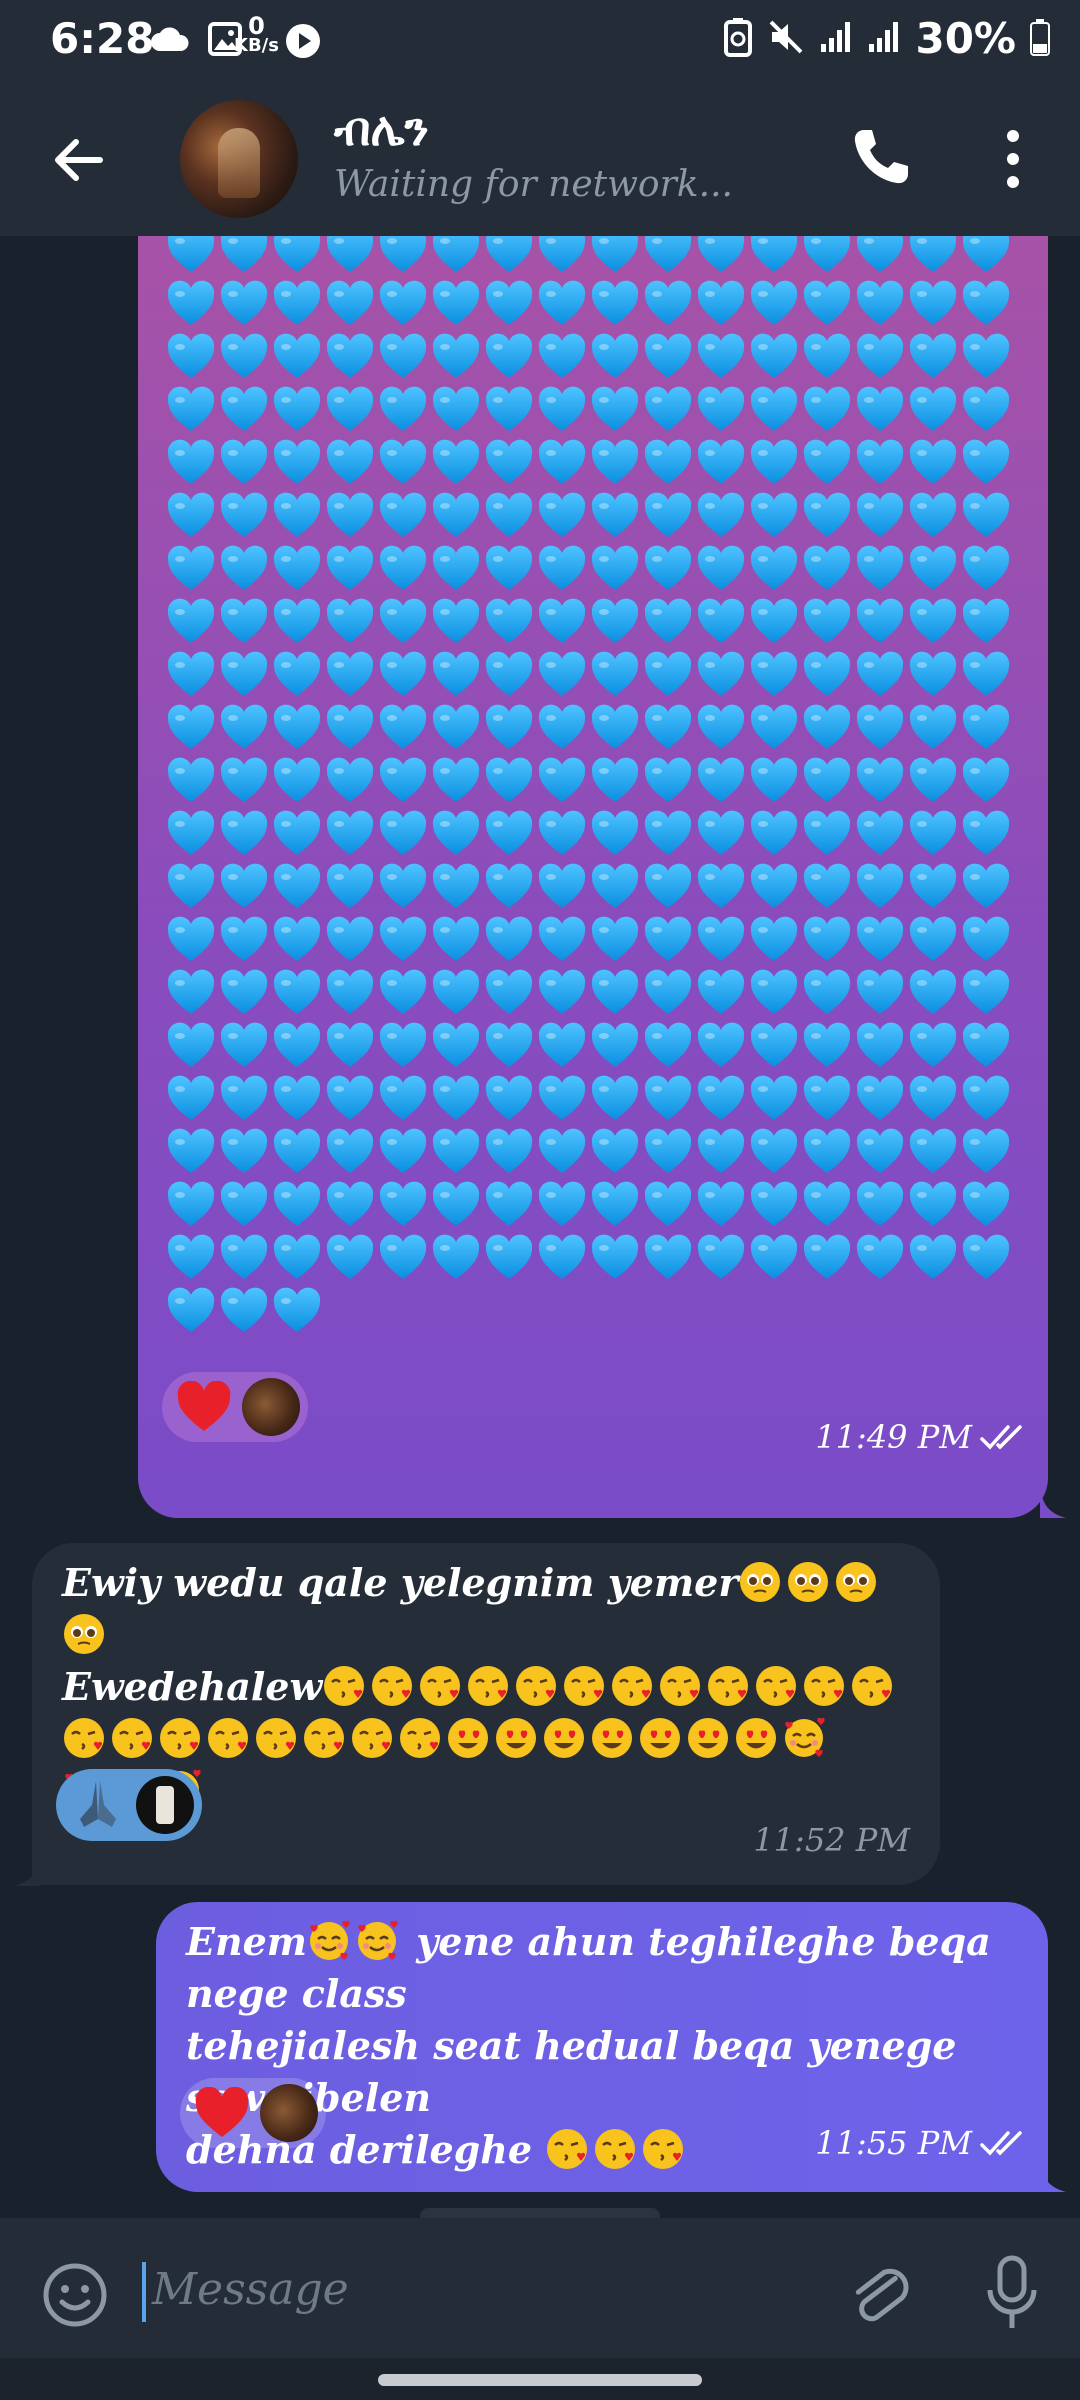 The width and height of the screenshot is (1080, 2400). I want to click on network-speed: 0 KB/s, so click(256, 34).